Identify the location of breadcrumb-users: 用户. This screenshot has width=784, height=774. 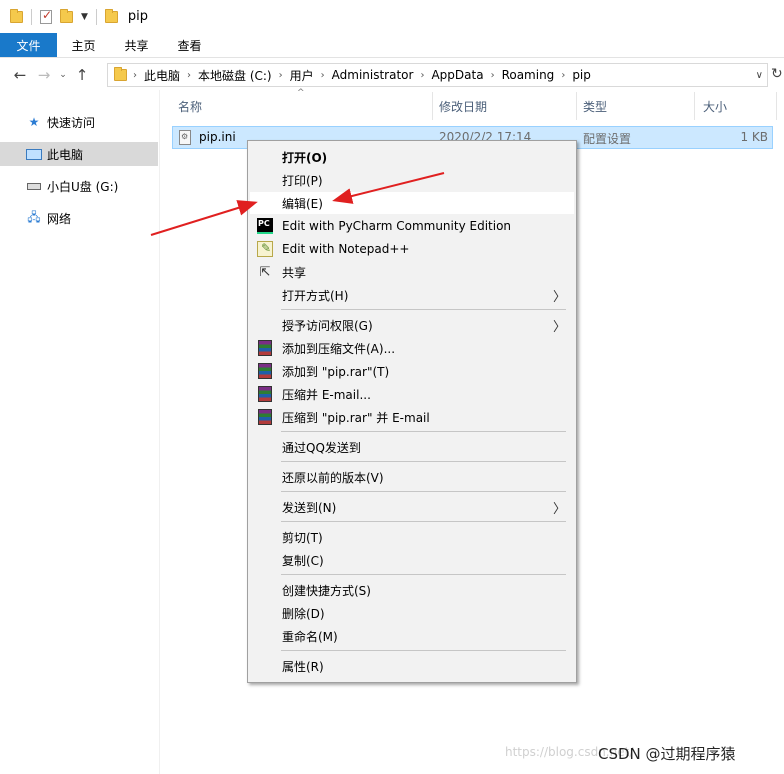
(302, 75).